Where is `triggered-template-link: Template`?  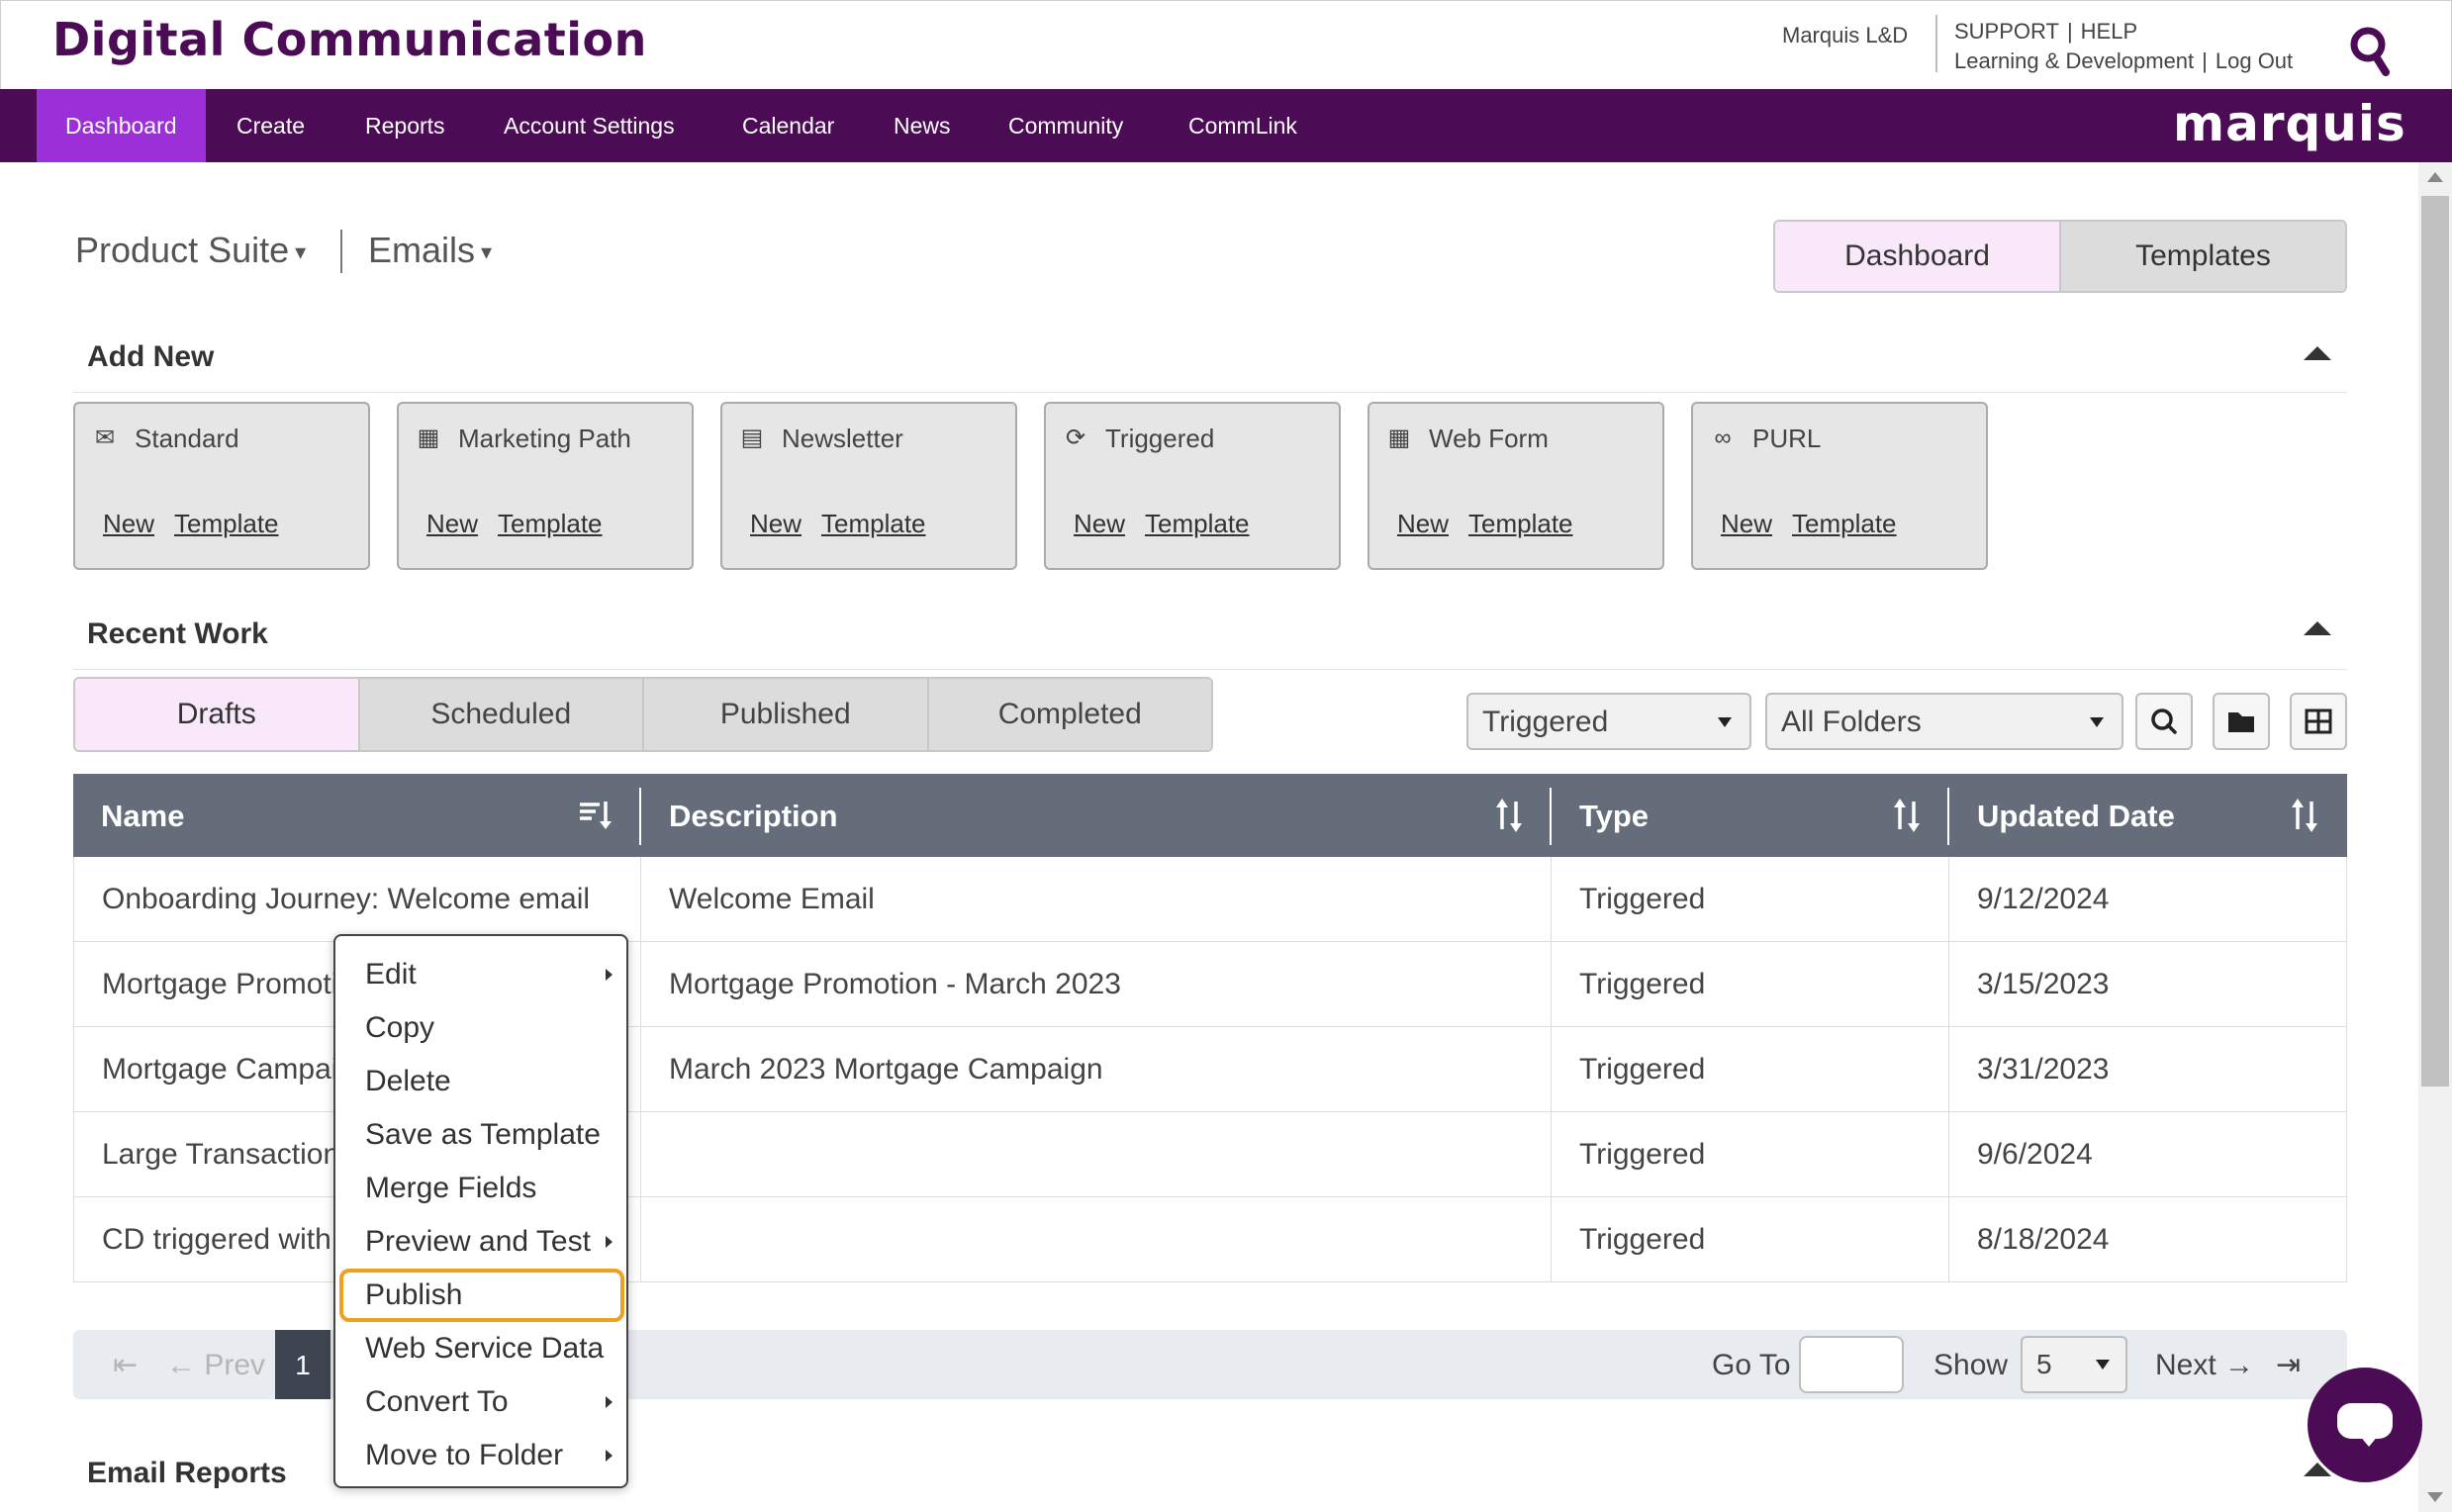
triggered-template-link: Template is located at coordinates (1197, 524).